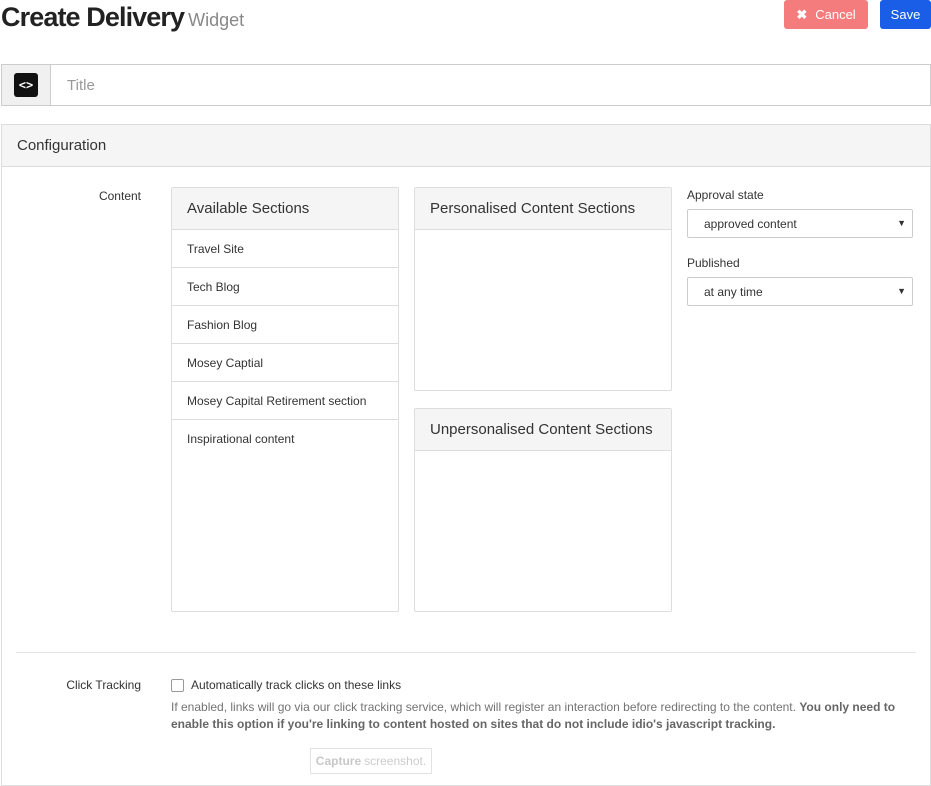 The width and height of the screenshot is (931, 786). Describe the element at coordinates (835, 14) in the screenshot. I see `cancel-label: Cancel` at that location.